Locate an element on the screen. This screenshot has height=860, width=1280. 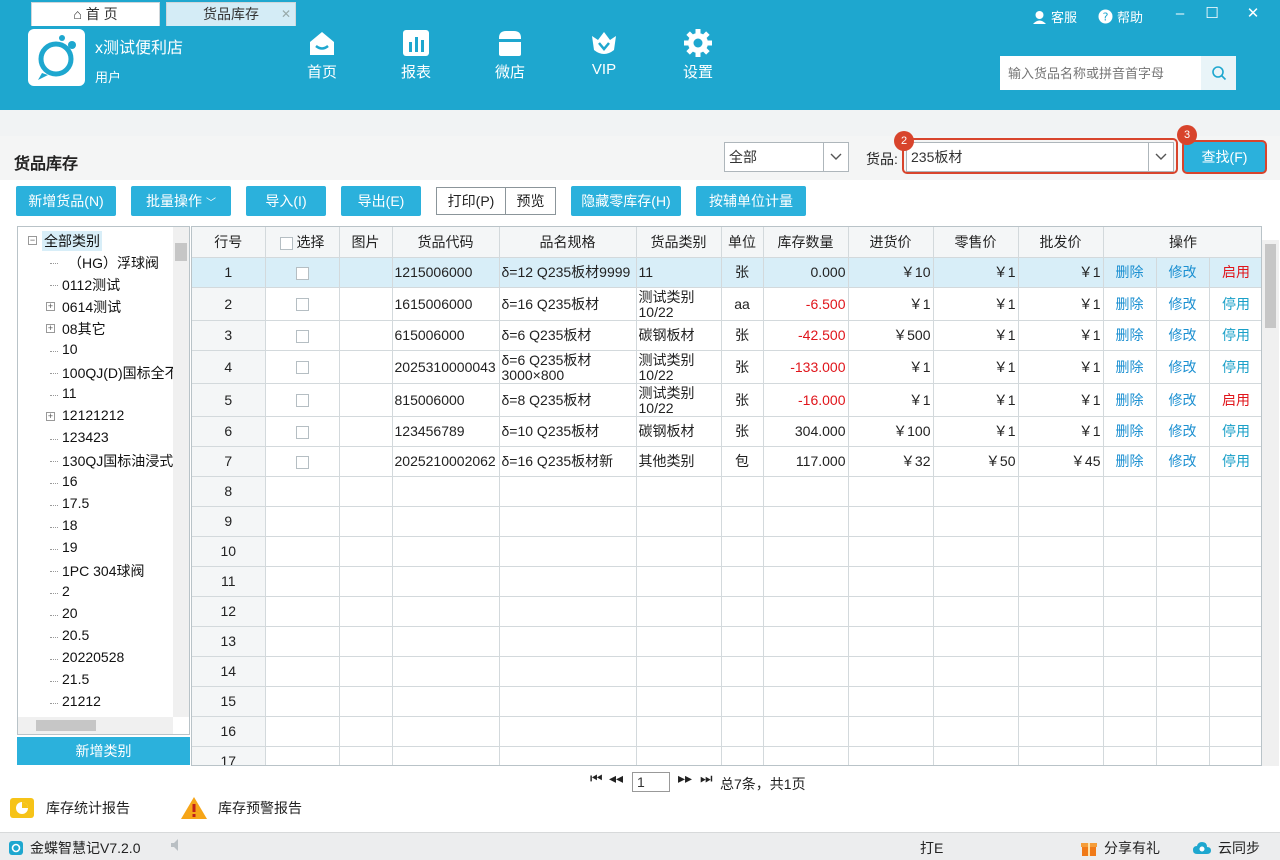
last-page-icon: ⏭ is located at coordinates (706, 778).